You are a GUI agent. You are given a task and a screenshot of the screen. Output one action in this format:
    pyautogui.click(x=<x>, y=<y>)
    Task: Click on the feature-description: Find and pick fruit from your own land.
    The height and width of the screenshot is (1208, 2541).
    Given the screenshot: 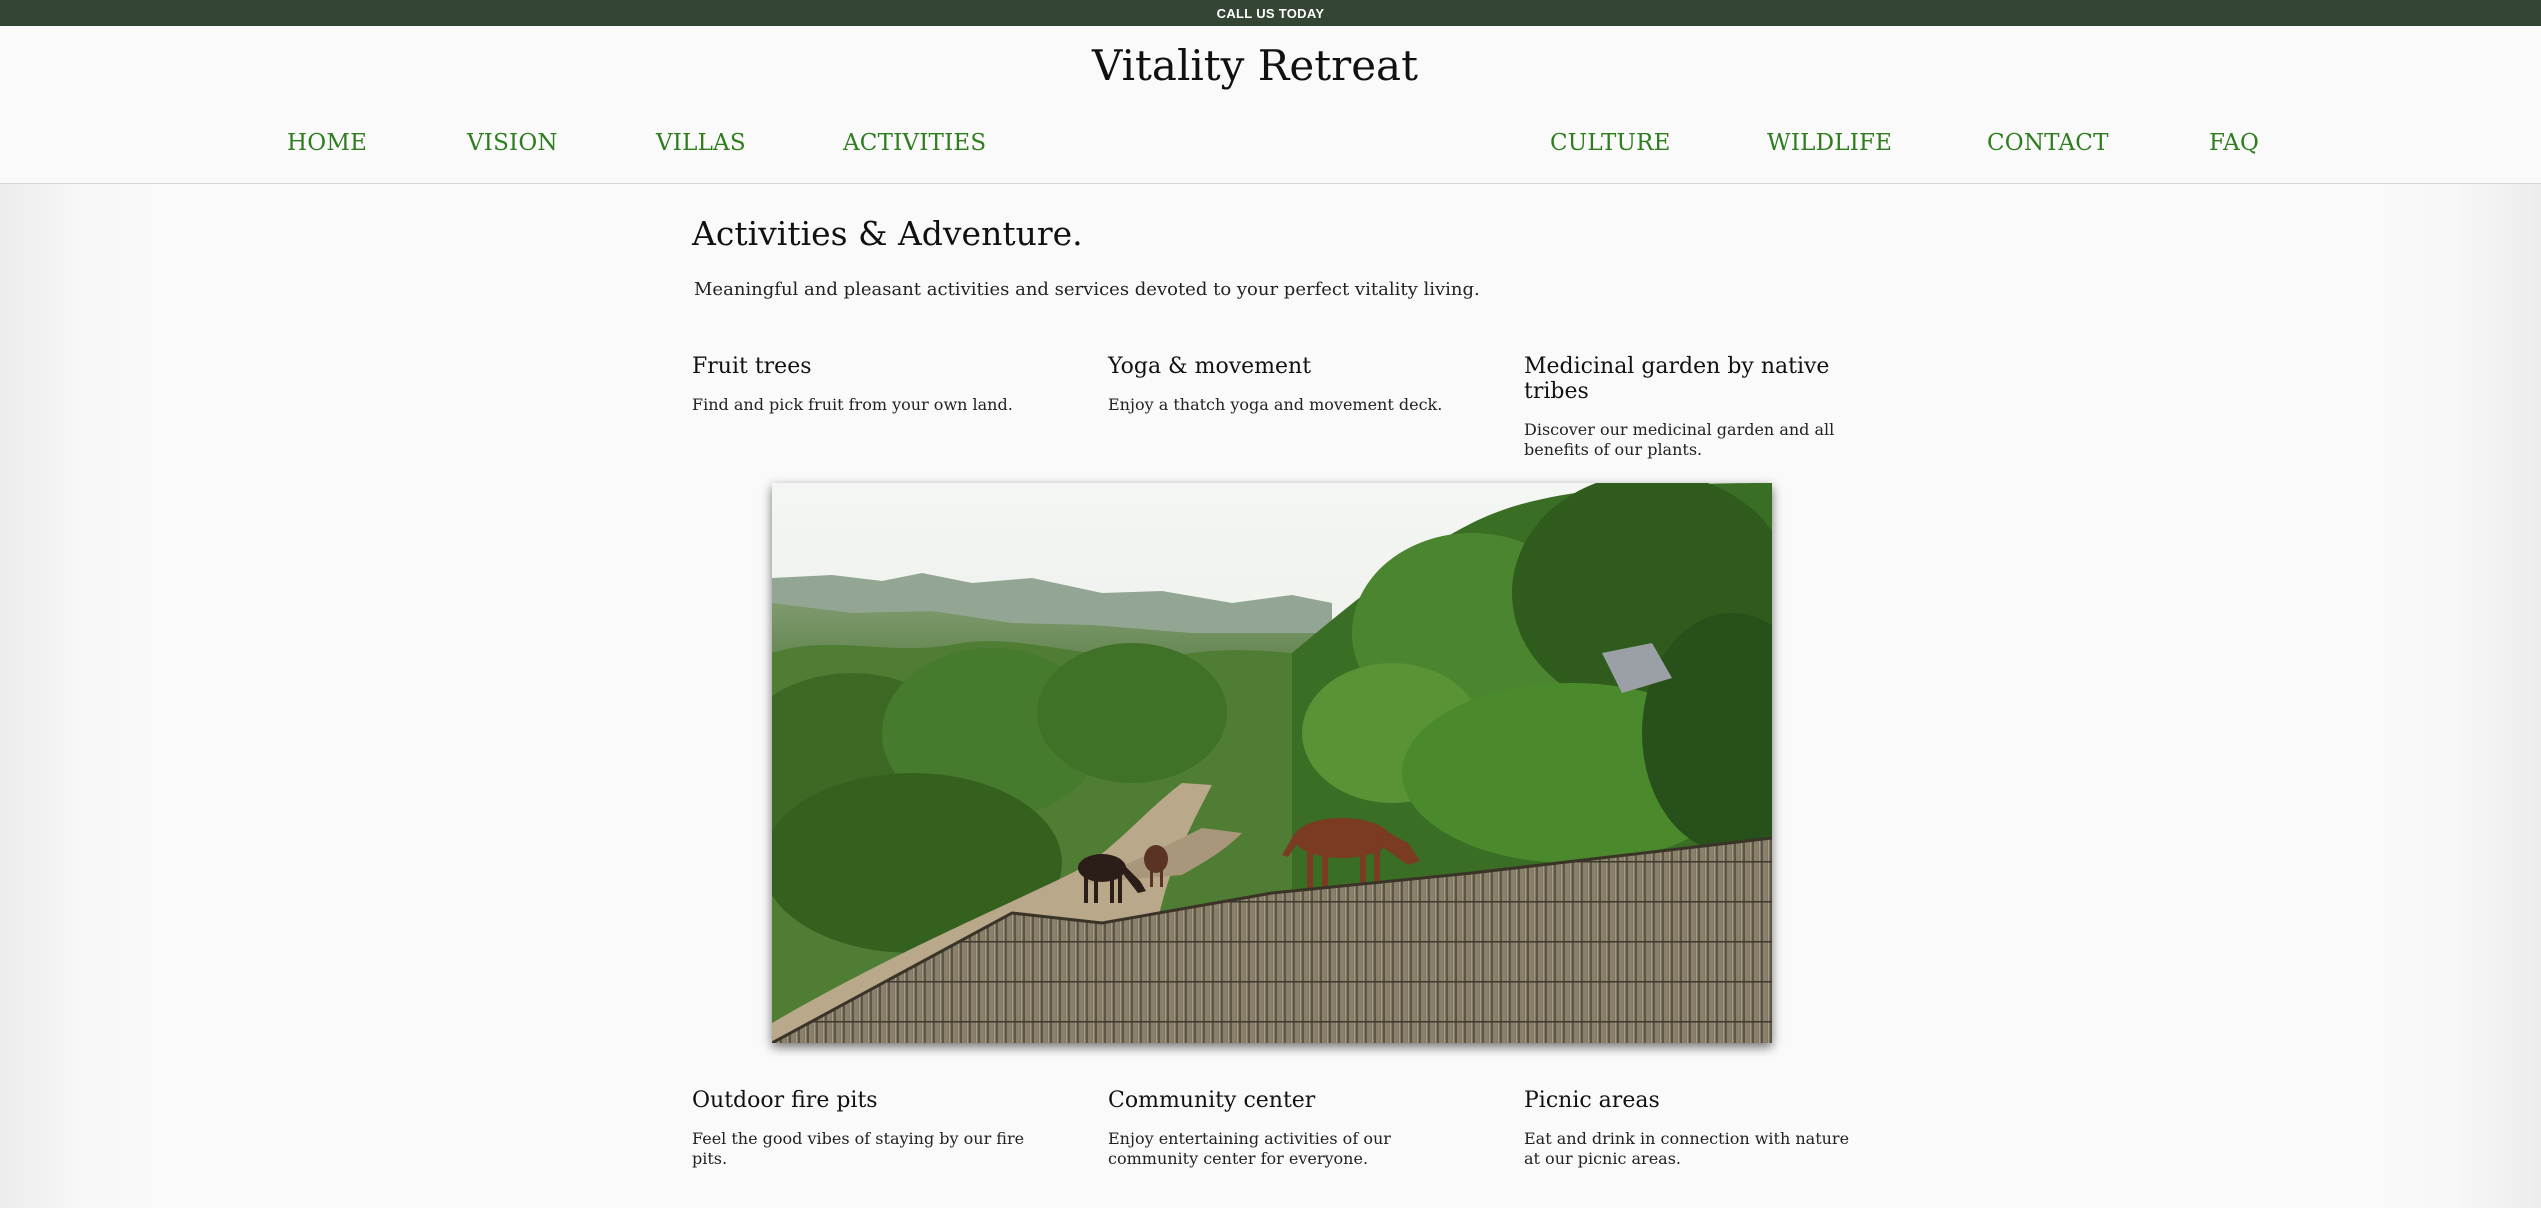 What is the action you would take?
    pyautogui.click(x=852, y=404)
    